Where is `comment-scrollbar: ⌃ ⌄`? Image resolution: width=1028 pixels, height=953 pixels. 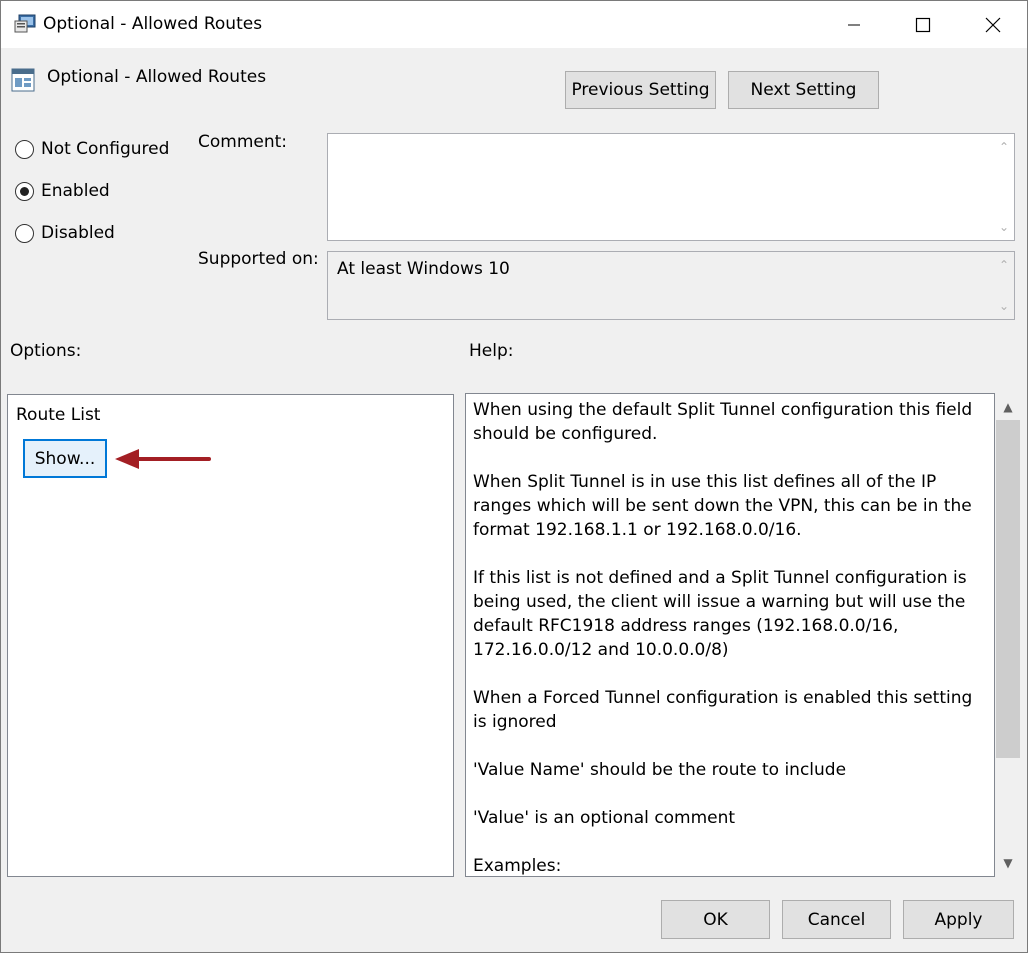 comment-scrollbar: ⌃ ⌄ is located at coordinates (1004, 187).